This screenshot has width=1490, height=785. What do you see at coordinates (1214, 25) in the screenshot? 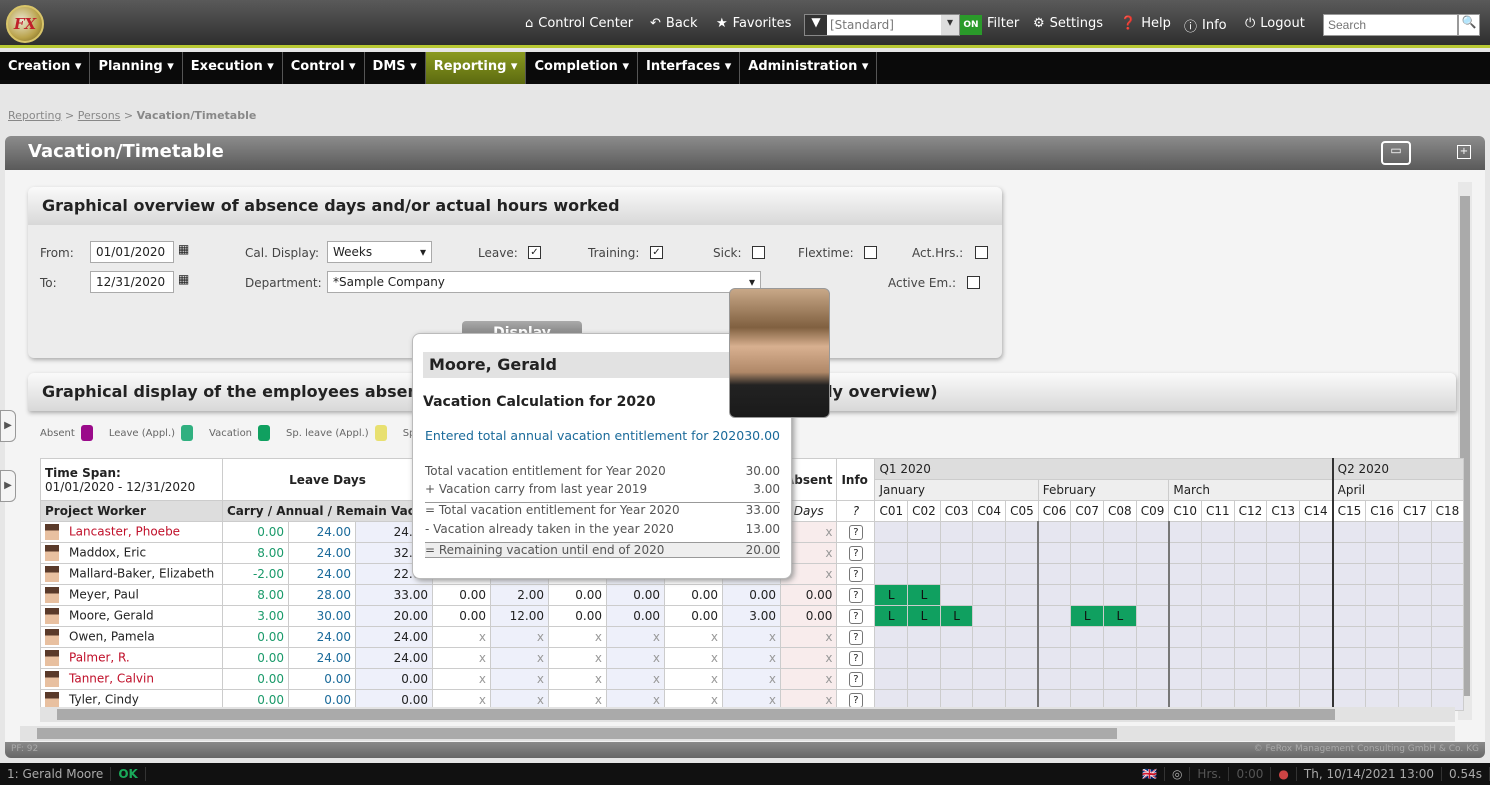
I see `info-label: Info` at bounding box center [1214, 25].